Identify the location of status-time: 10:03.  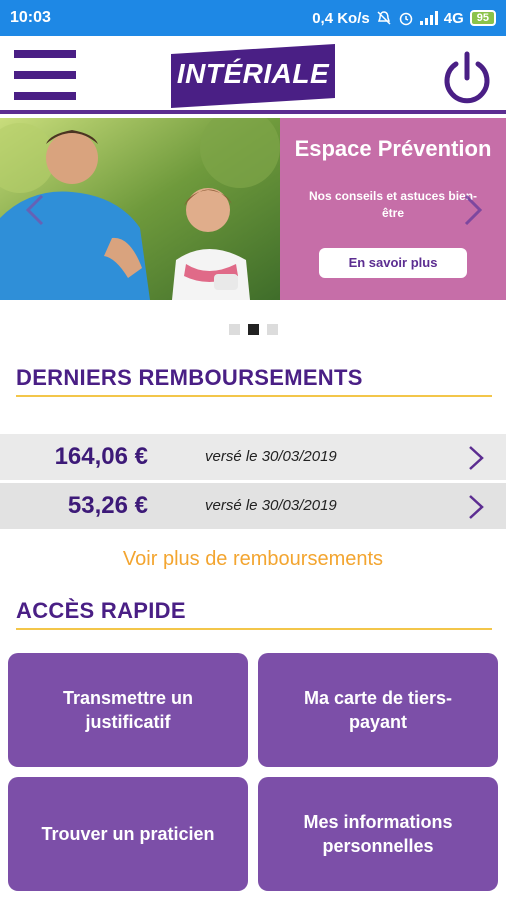
(30, 17).